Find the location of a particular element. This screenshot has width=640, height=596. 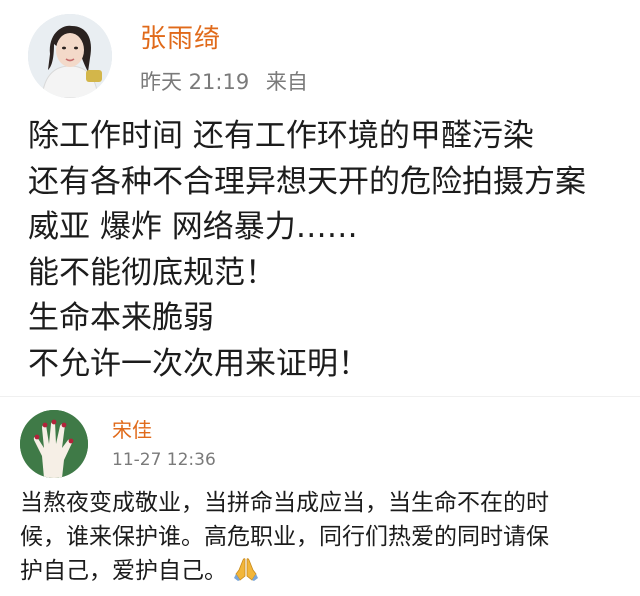

post-line: 生命本来脆弱 is located at coordinates (121, 318).